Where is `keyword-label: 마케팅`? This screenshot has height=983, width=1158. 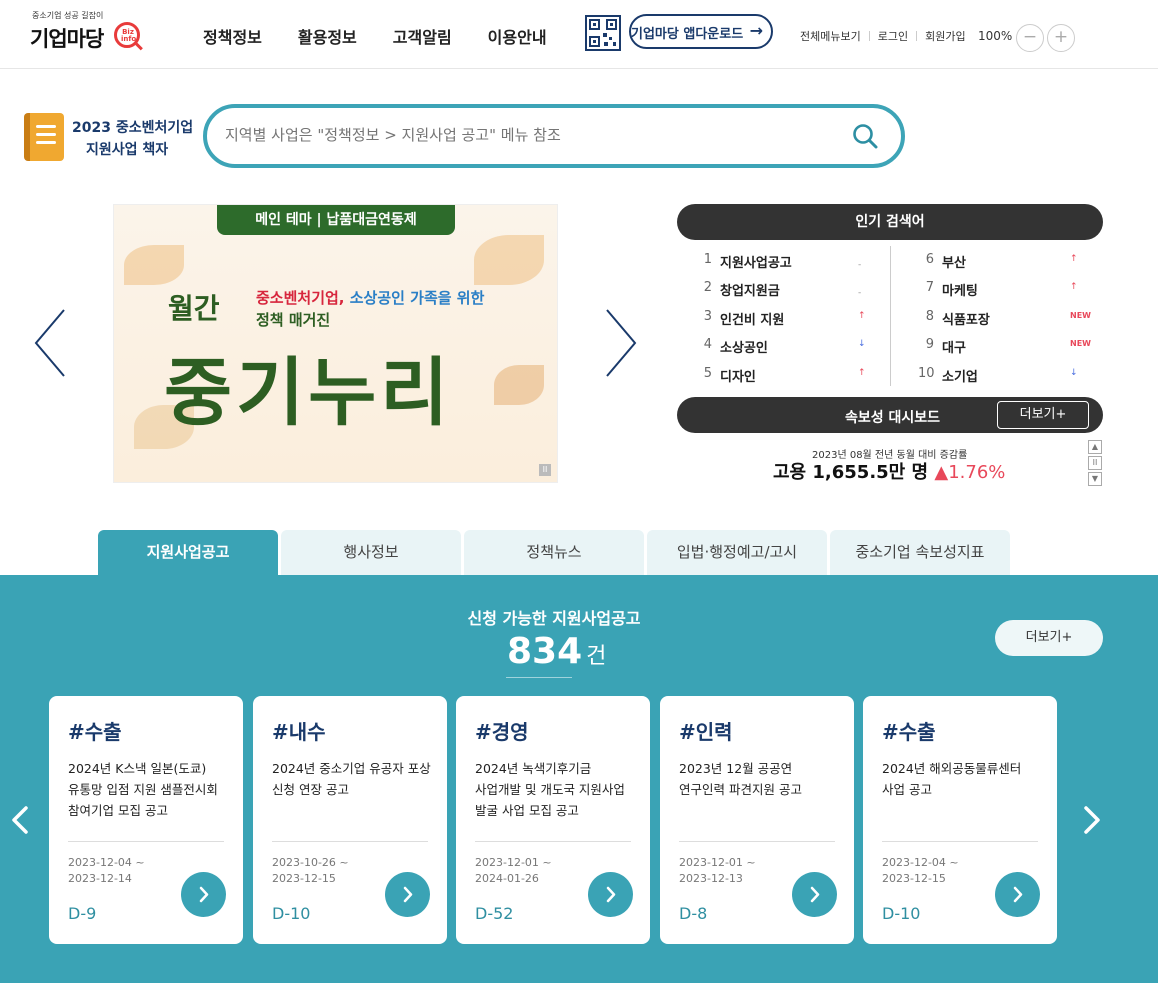 keyword-label: 마케팅 is located at coordinates (960, 292).